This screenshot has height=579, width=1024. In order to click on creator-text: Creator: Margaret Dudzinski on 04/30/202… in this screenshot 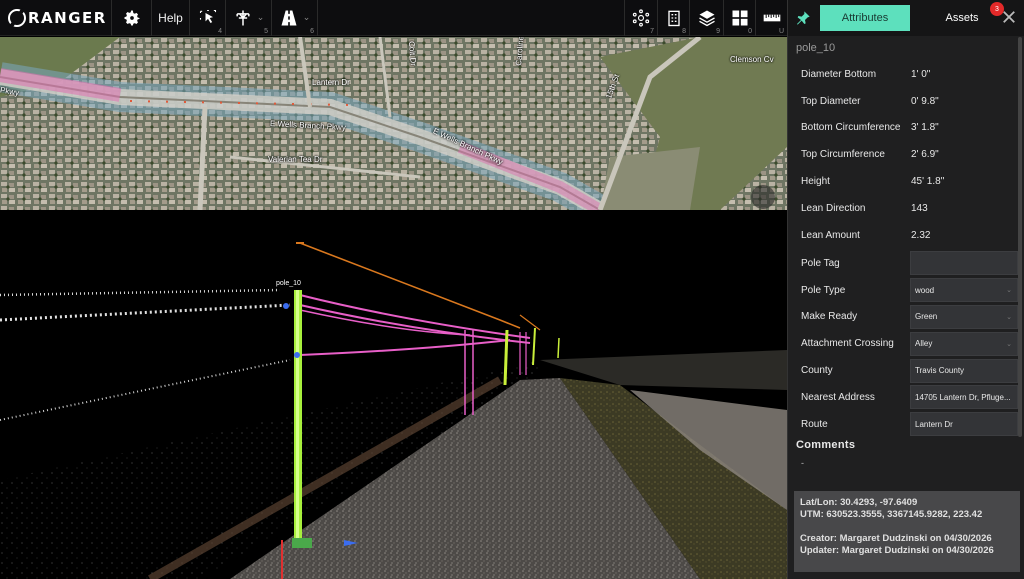, I will do `click(896, 538)`.